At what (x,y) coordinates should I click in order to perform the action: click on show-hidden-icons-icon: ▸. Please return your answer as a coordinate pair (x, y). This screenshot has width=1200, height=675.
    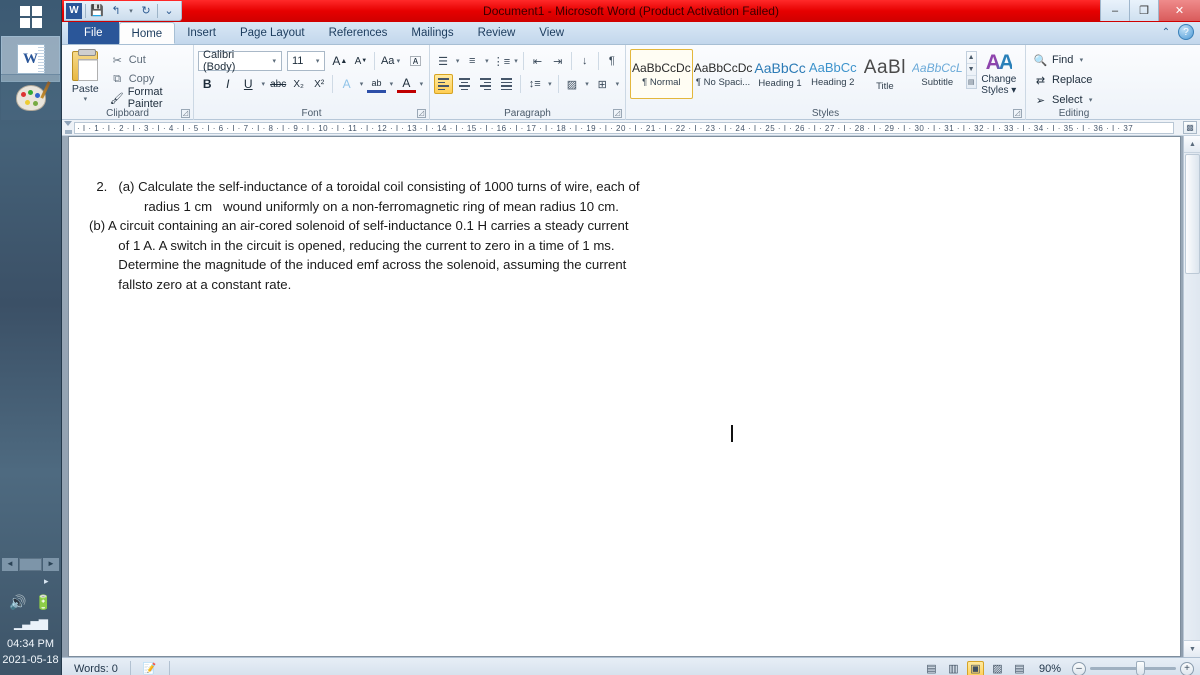
    Looking at the image, I should click on (46, 581).